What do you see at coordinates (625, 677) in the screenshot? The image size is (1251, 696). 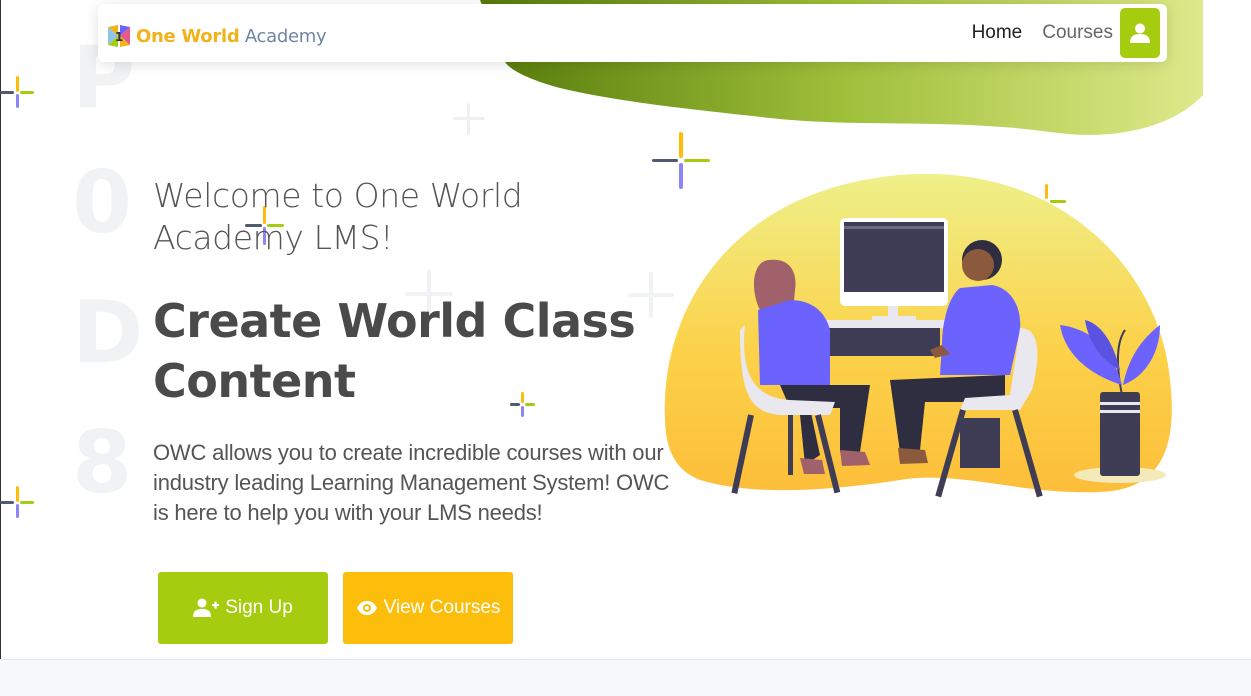 I see `footer-band` at bounding box center [625, 677].